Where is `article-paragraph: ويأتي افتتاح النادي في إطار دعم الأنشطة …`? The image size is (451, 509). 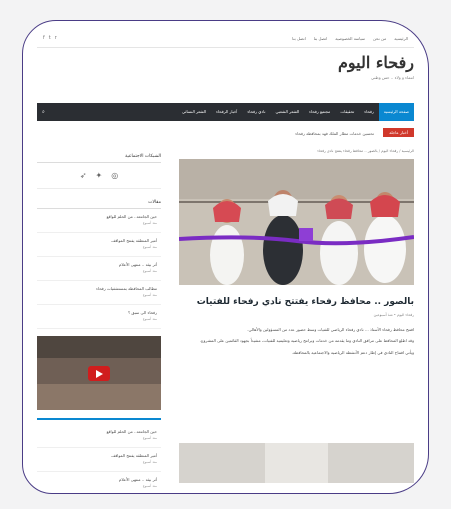
article-paragraph: ويأتي افتتاح النادي في إطار دعم الأنشطة … is located at coordinates (352, 352).